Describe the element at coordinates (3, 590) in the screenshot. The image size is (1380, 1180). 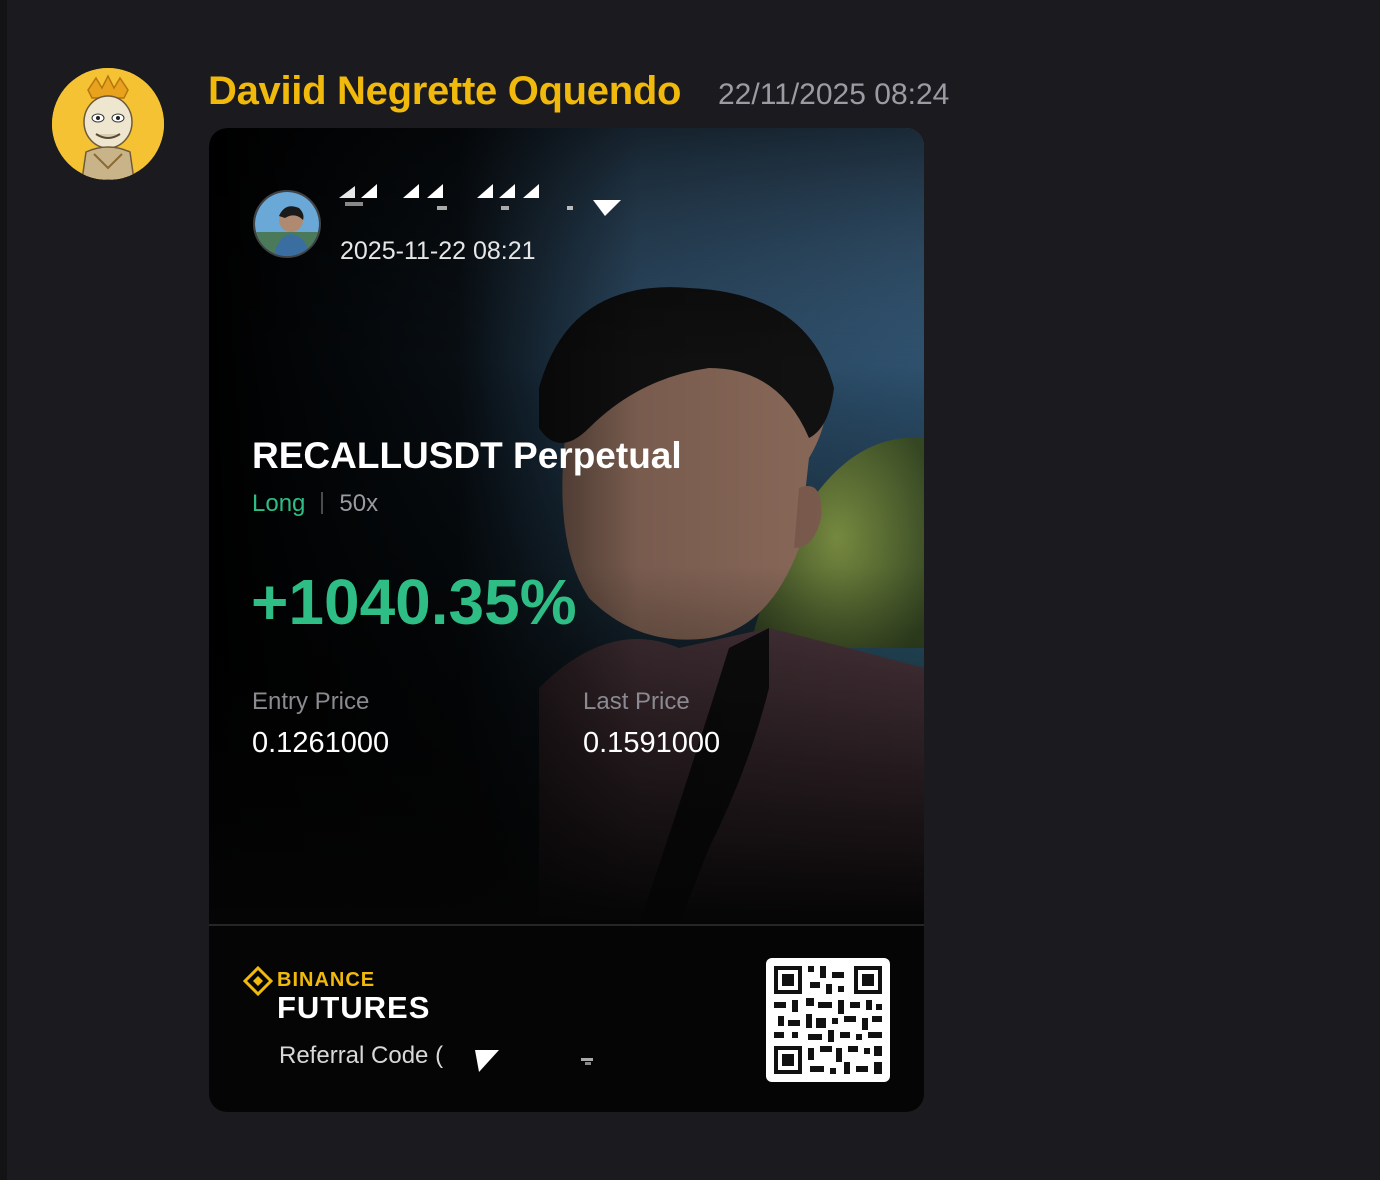
I see `channel-edge` at that location.